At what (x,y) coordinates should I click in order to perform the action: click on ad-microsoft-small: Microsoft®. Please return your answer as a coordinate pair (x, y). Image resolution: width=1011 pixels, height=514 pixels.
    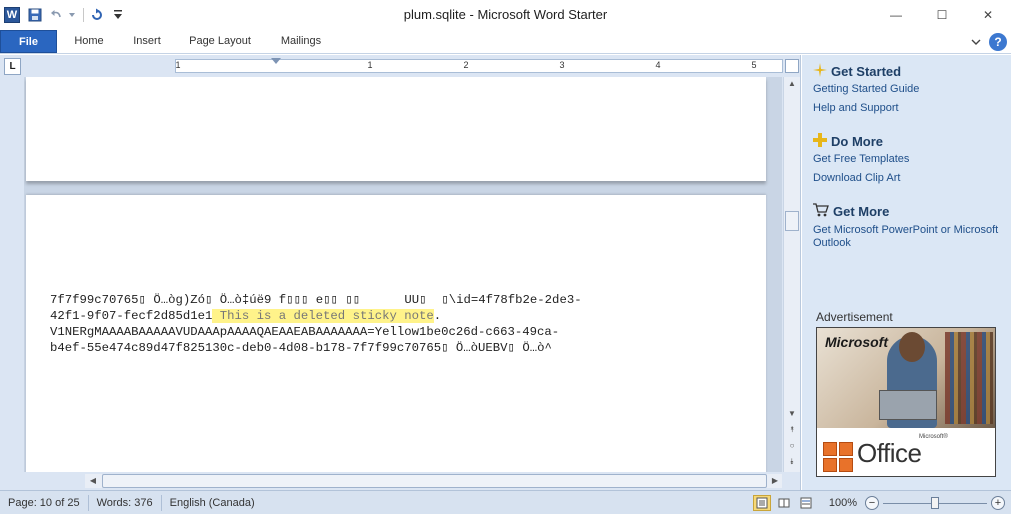
    Looking at the image, I should click on (933, 437).